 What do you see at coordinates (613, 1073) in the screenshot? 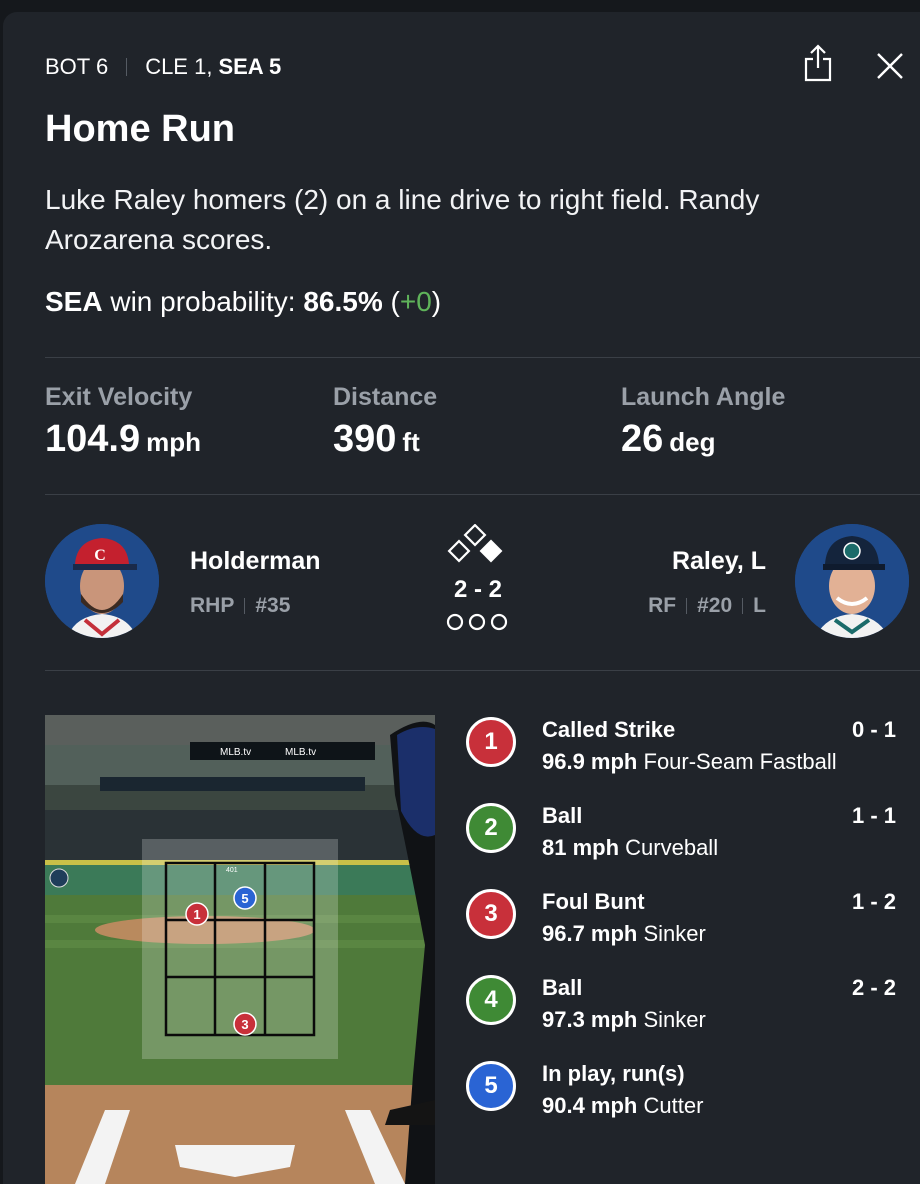
I see `pitch-call: In play, run(s)` at bounding box center [613, 1073].